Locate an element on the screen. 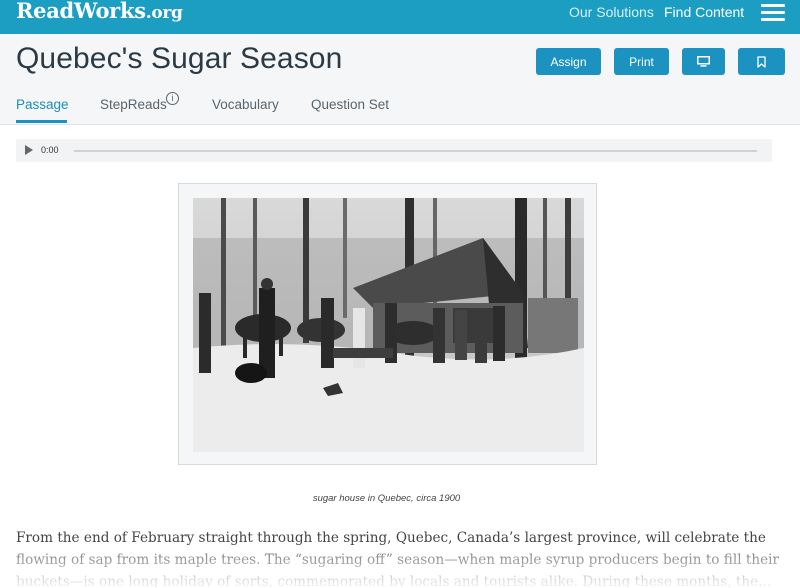 Image resolution: width=800 pixels, height=588 pixels. page-title: Quebec's Sugar Season is located at coordinates (179, 58).